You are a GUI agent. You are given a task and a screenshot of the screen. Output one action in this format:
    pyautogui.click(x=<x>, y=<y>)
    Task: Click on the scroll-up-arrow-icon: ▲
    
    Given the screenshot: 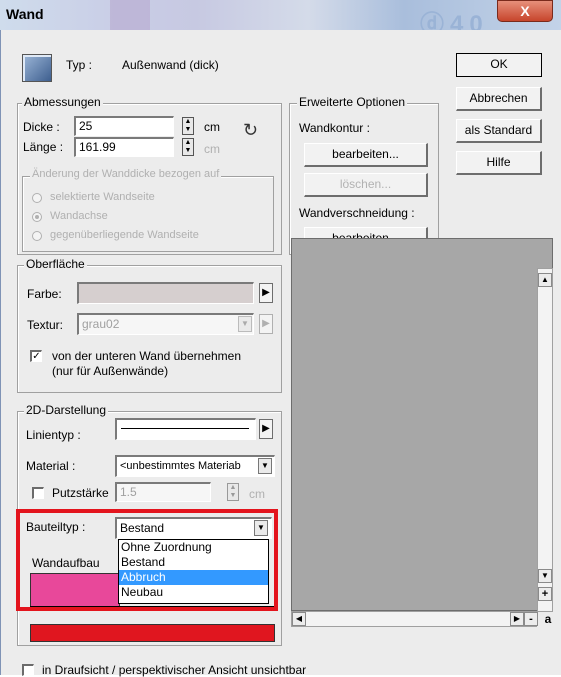 What is the action you would take?
    pyautogui.click(x=545, y=280)
    